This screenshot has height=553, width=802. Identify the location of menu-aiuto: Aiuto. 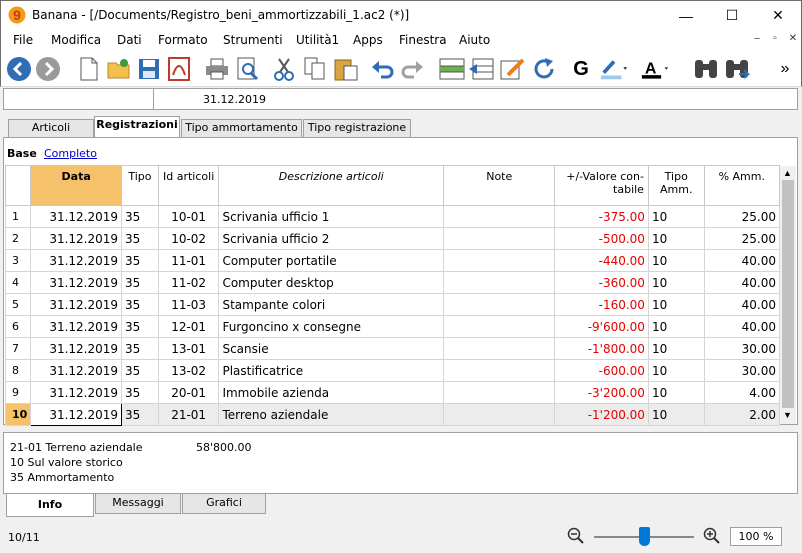
(474, 40).